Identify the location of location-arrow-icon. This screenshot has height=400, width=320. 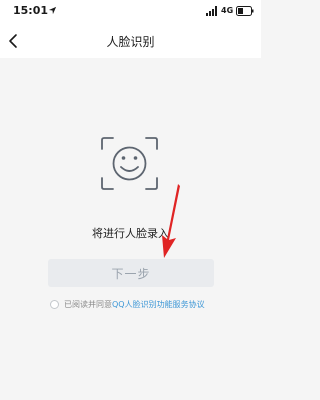
(52, 10).